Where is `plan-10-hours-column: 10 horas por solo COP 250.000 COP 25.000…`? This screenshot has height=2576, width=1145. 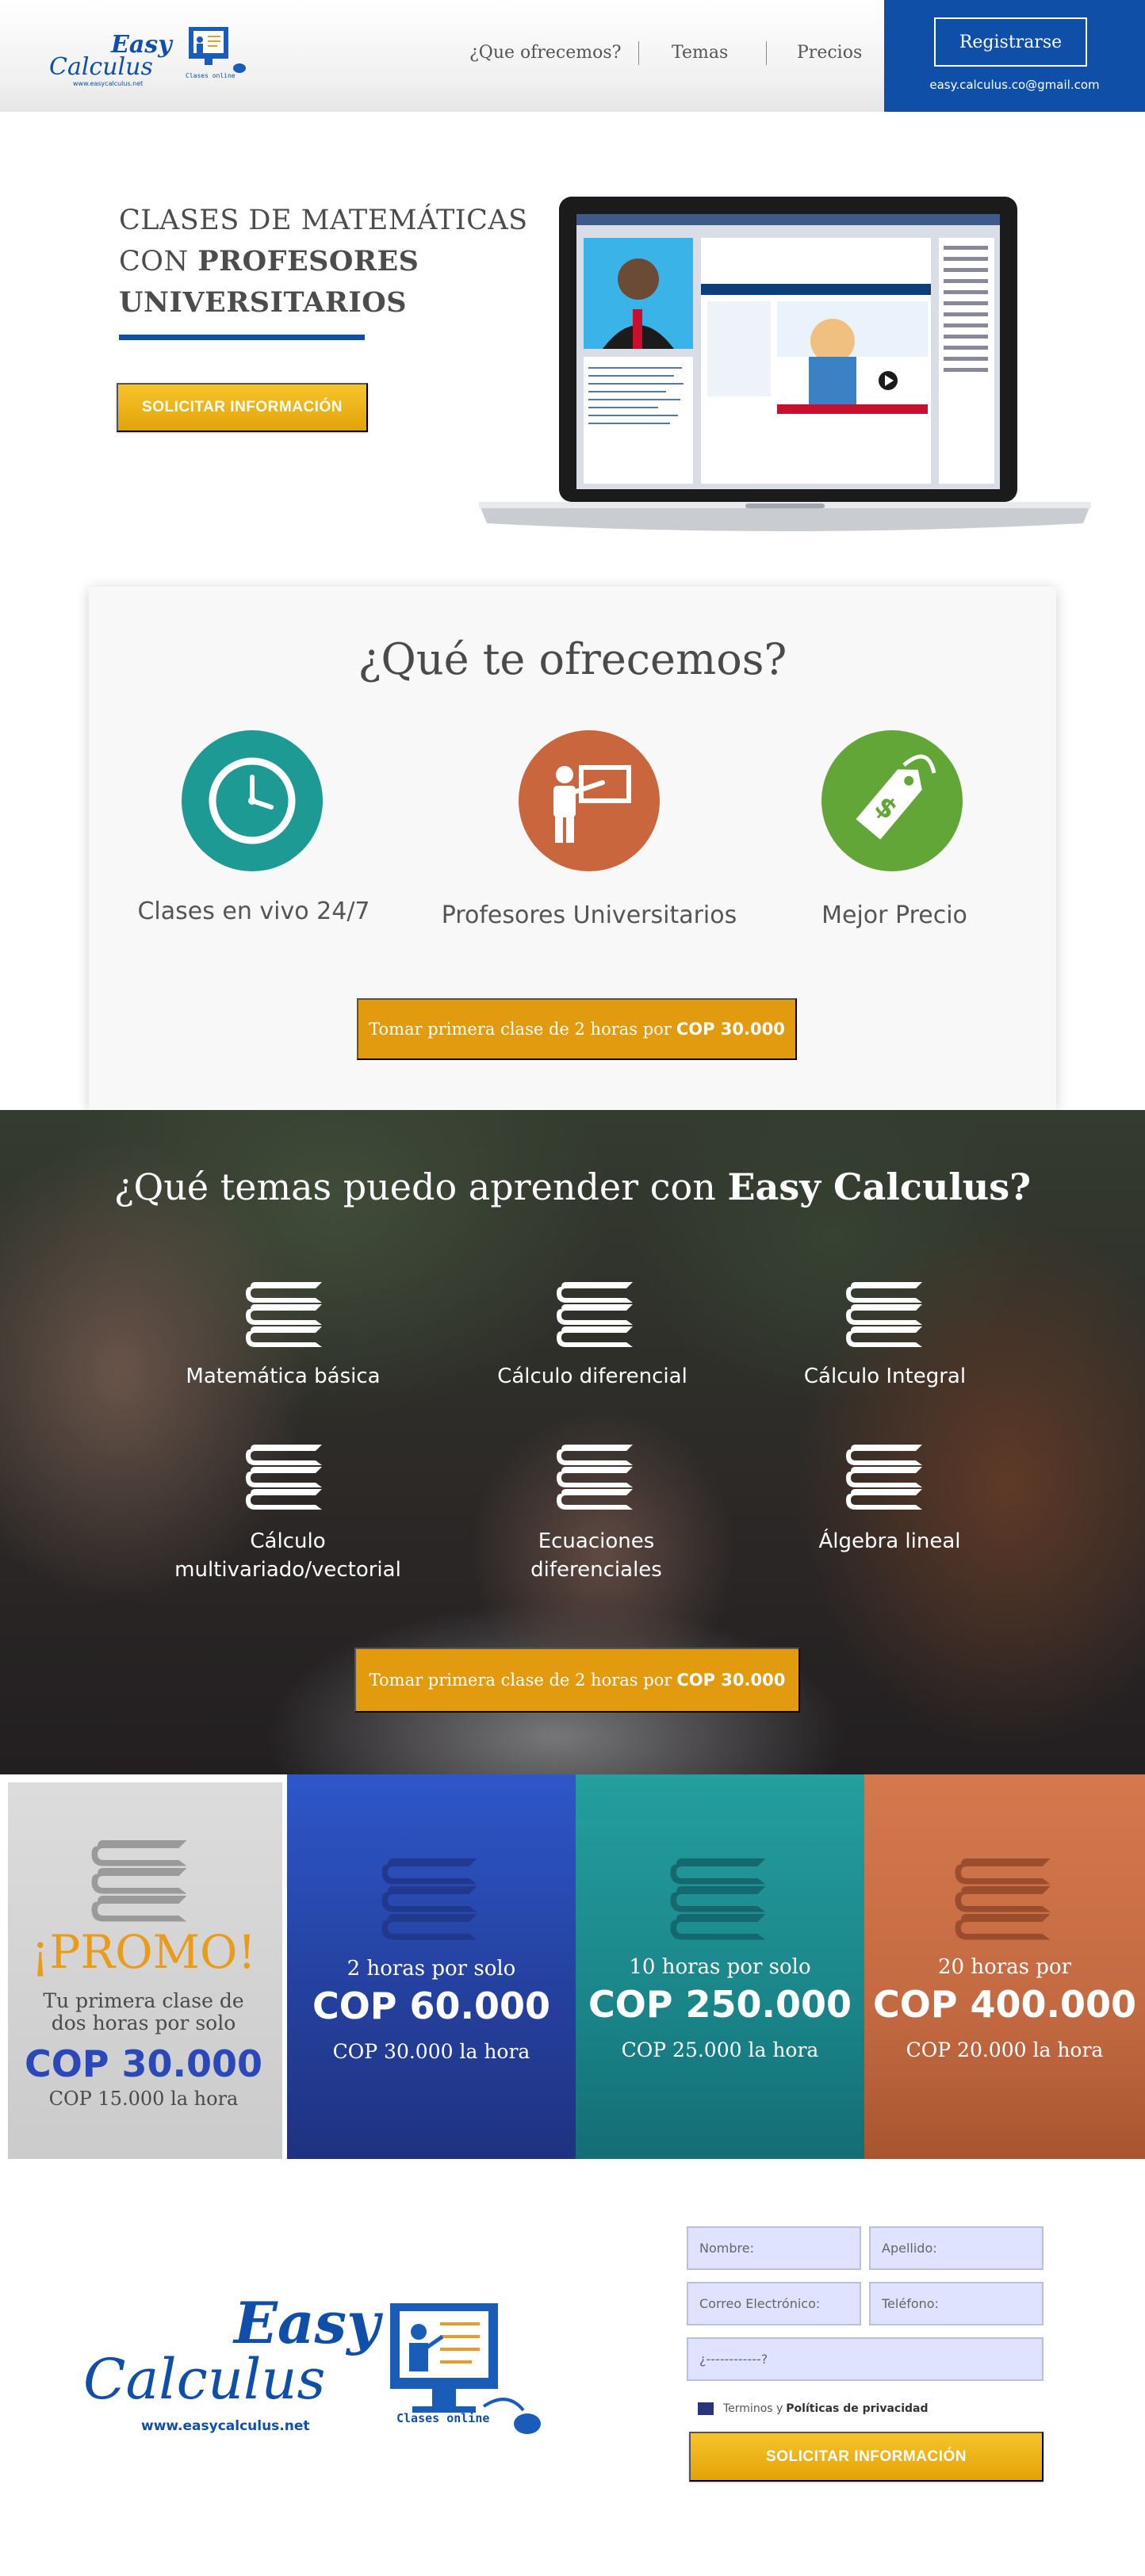
plan-10-hours-column: 10 horas por solo COP 250.000 COP 25.000… is located at coordinates (720, 1966).